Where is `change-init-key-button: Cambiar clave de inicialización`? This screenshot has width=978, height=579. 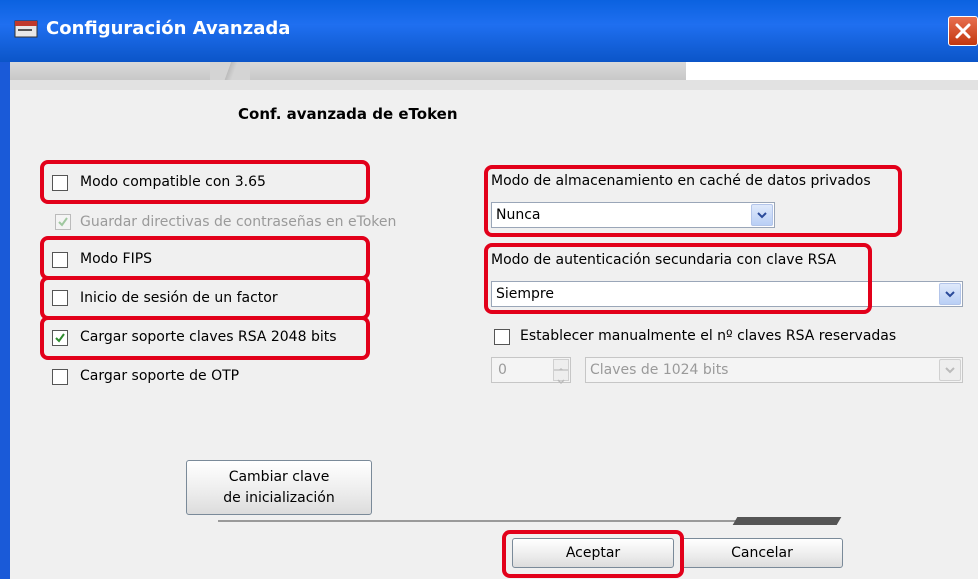
change-init-key-button: Cambiar clave de inicialización is located at coordinates (279, 487).